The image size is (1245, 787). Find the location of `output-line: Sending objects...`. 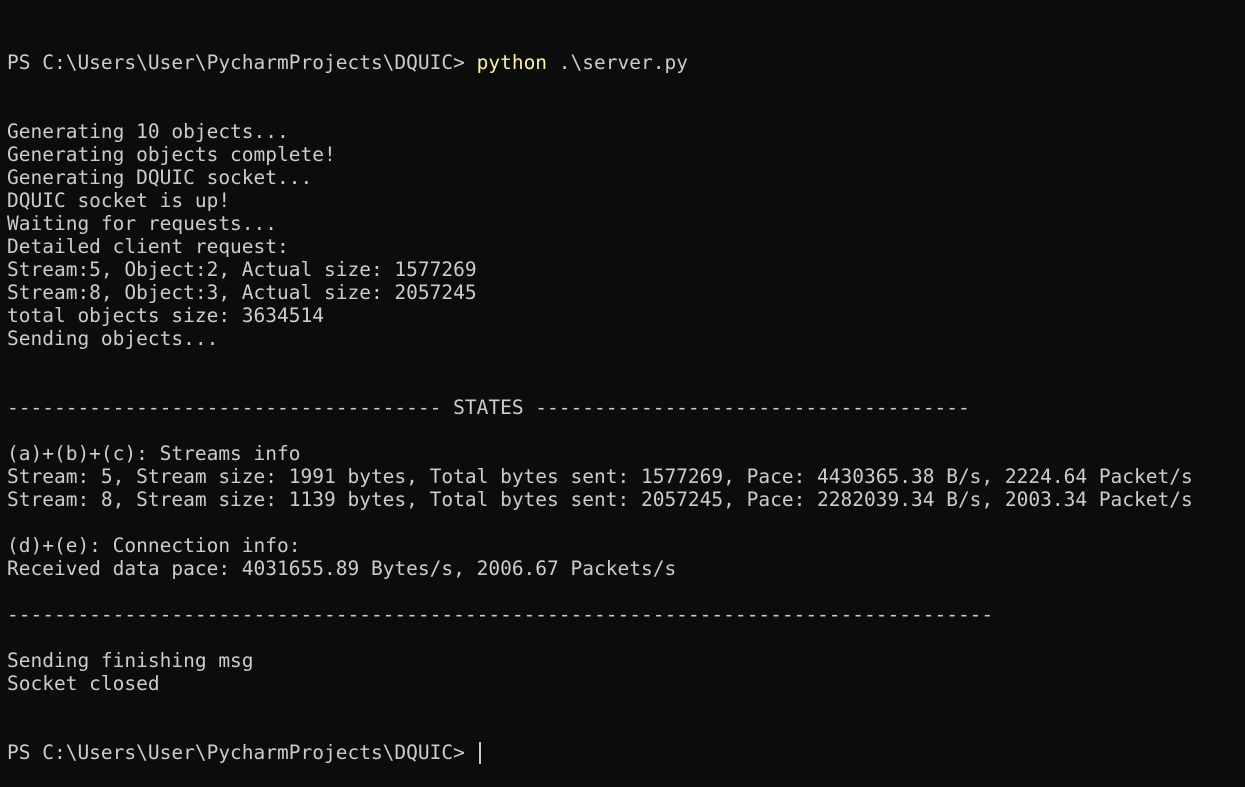

output-line: Sending objects... is located at coordinates (113, 338).